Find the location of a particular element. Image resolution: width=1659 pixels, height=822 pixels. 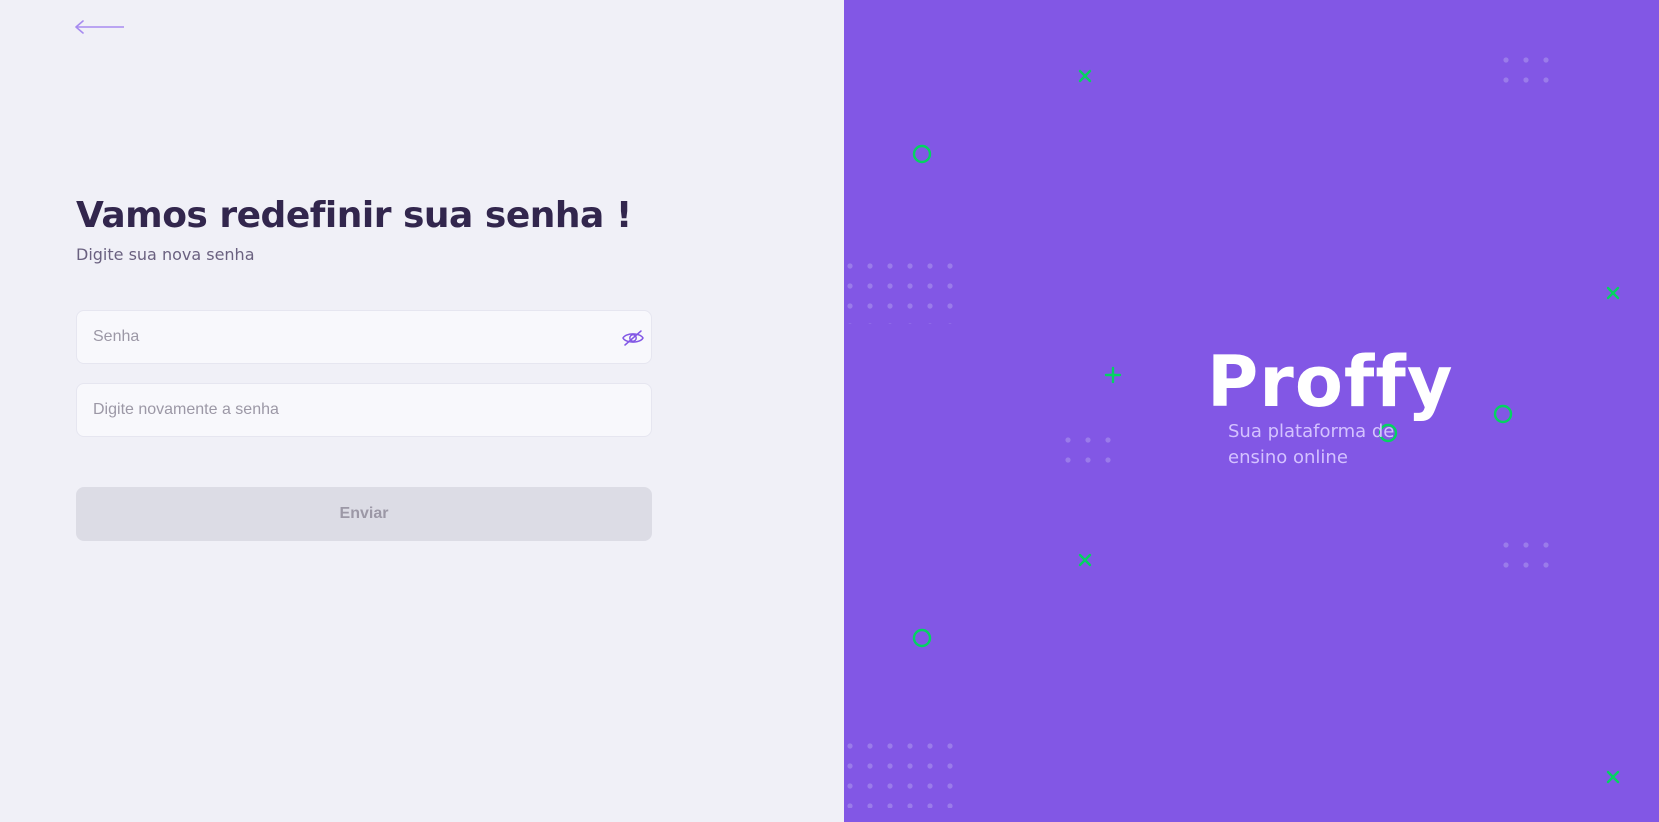

plus-icon is located at coordinates (1113, 375).